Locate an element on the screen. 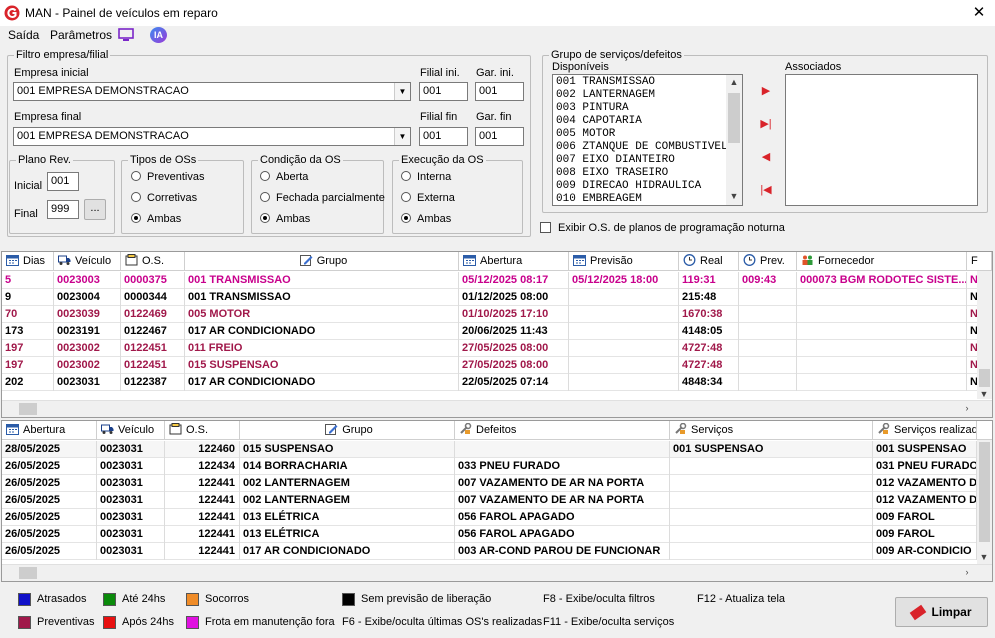 Image resolution: width=995 pixels, height=638 pixels. disponivel-item: 006 ZTANQUE DE COMBUSTIVEL is located at coordinates (640, 147).